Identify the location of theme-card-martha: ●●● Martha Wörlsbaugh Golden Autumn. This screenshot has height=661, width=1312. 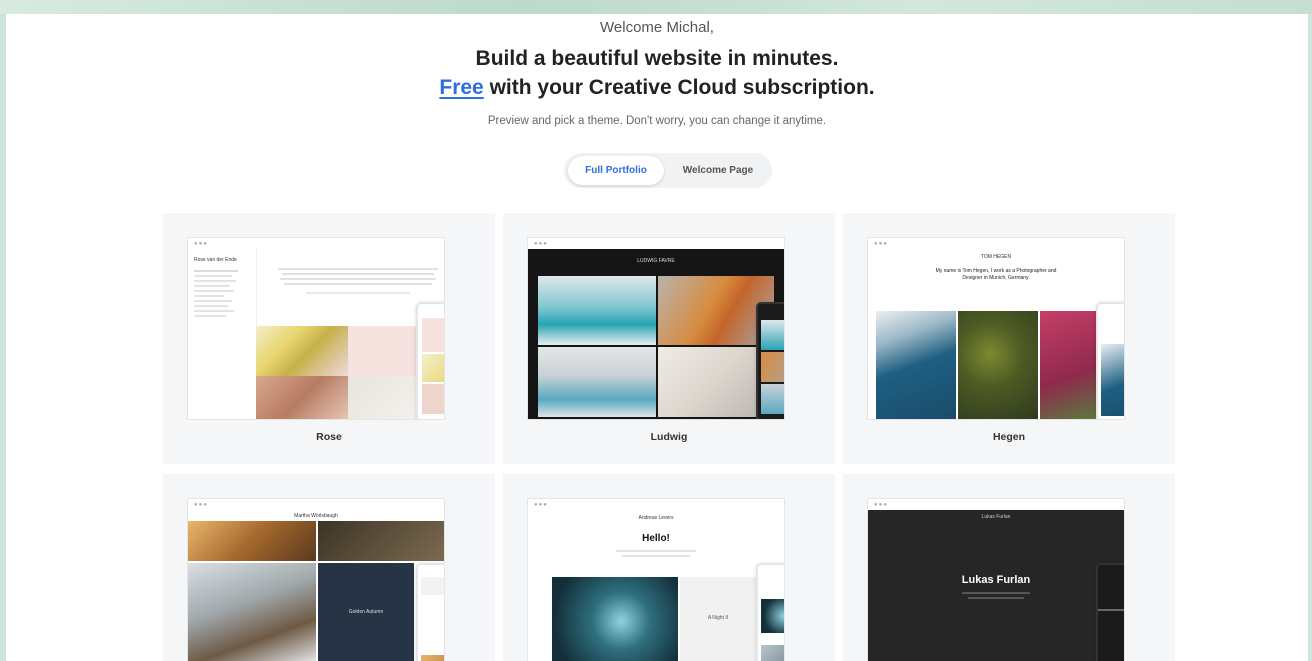
(329, 567).